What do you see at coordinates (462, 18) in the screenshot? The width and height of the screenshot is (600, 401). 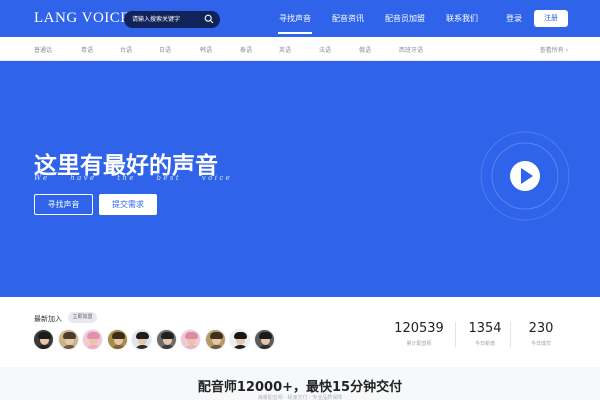 I see `nav-contact: 联系我们` at bounding box center [462, 18].